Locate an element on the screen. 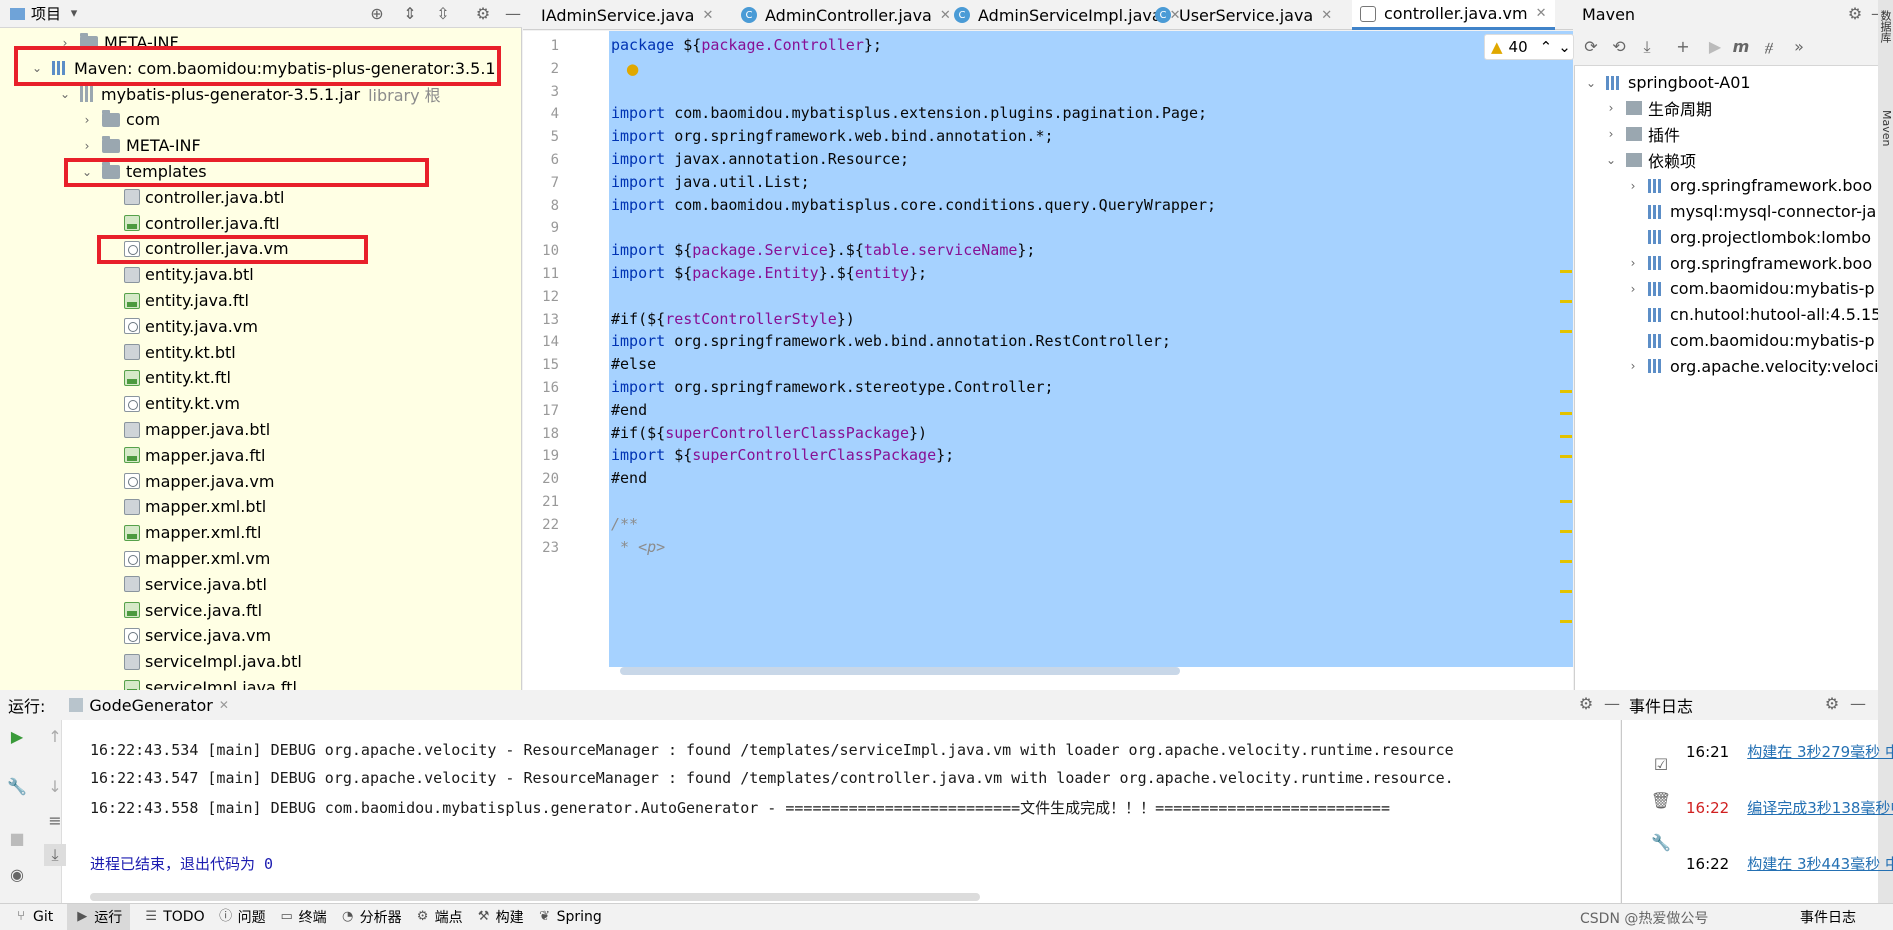 This screenshot has width=1893, height=930. statusbar-problems: ⓘ 问题 is located at coordinates (242, 917).